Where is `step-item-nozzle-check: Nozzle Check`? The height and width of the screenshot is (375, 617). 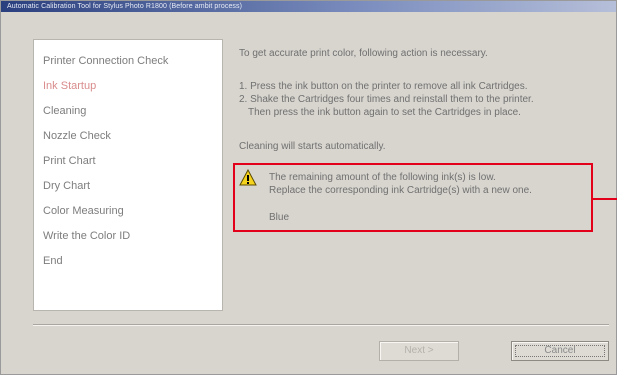
step-item-nozzle-check: Nozzle Check is located at coordinates (77, 136).